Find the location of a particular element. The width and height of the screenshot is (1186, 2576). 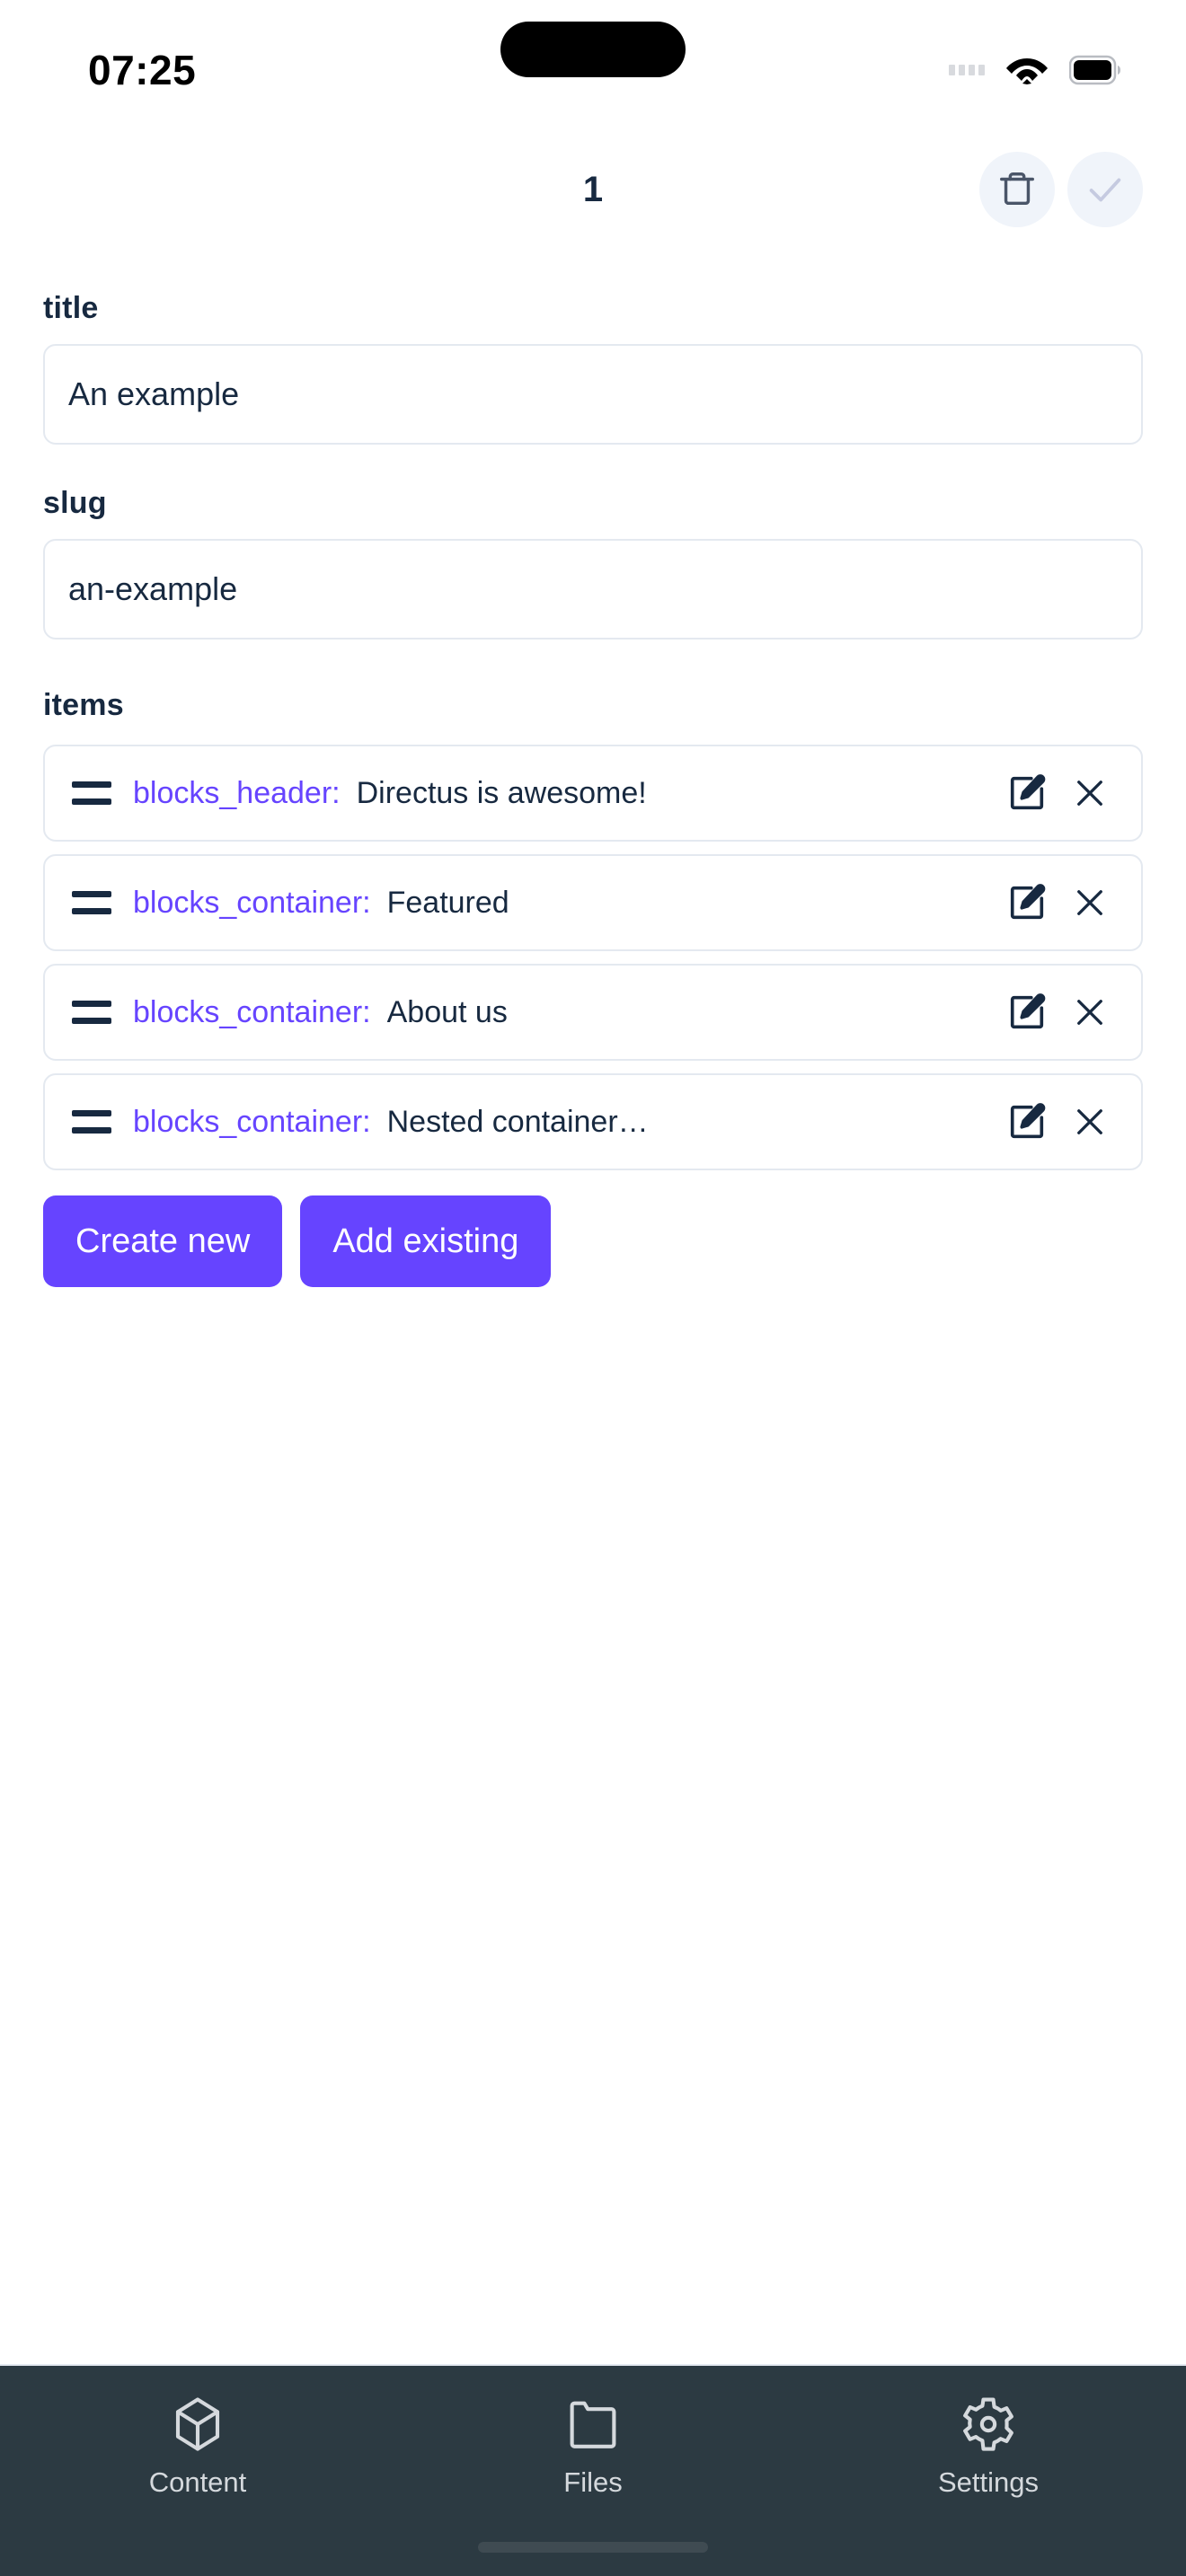

field-title: title is located at coordinates (593, 368).